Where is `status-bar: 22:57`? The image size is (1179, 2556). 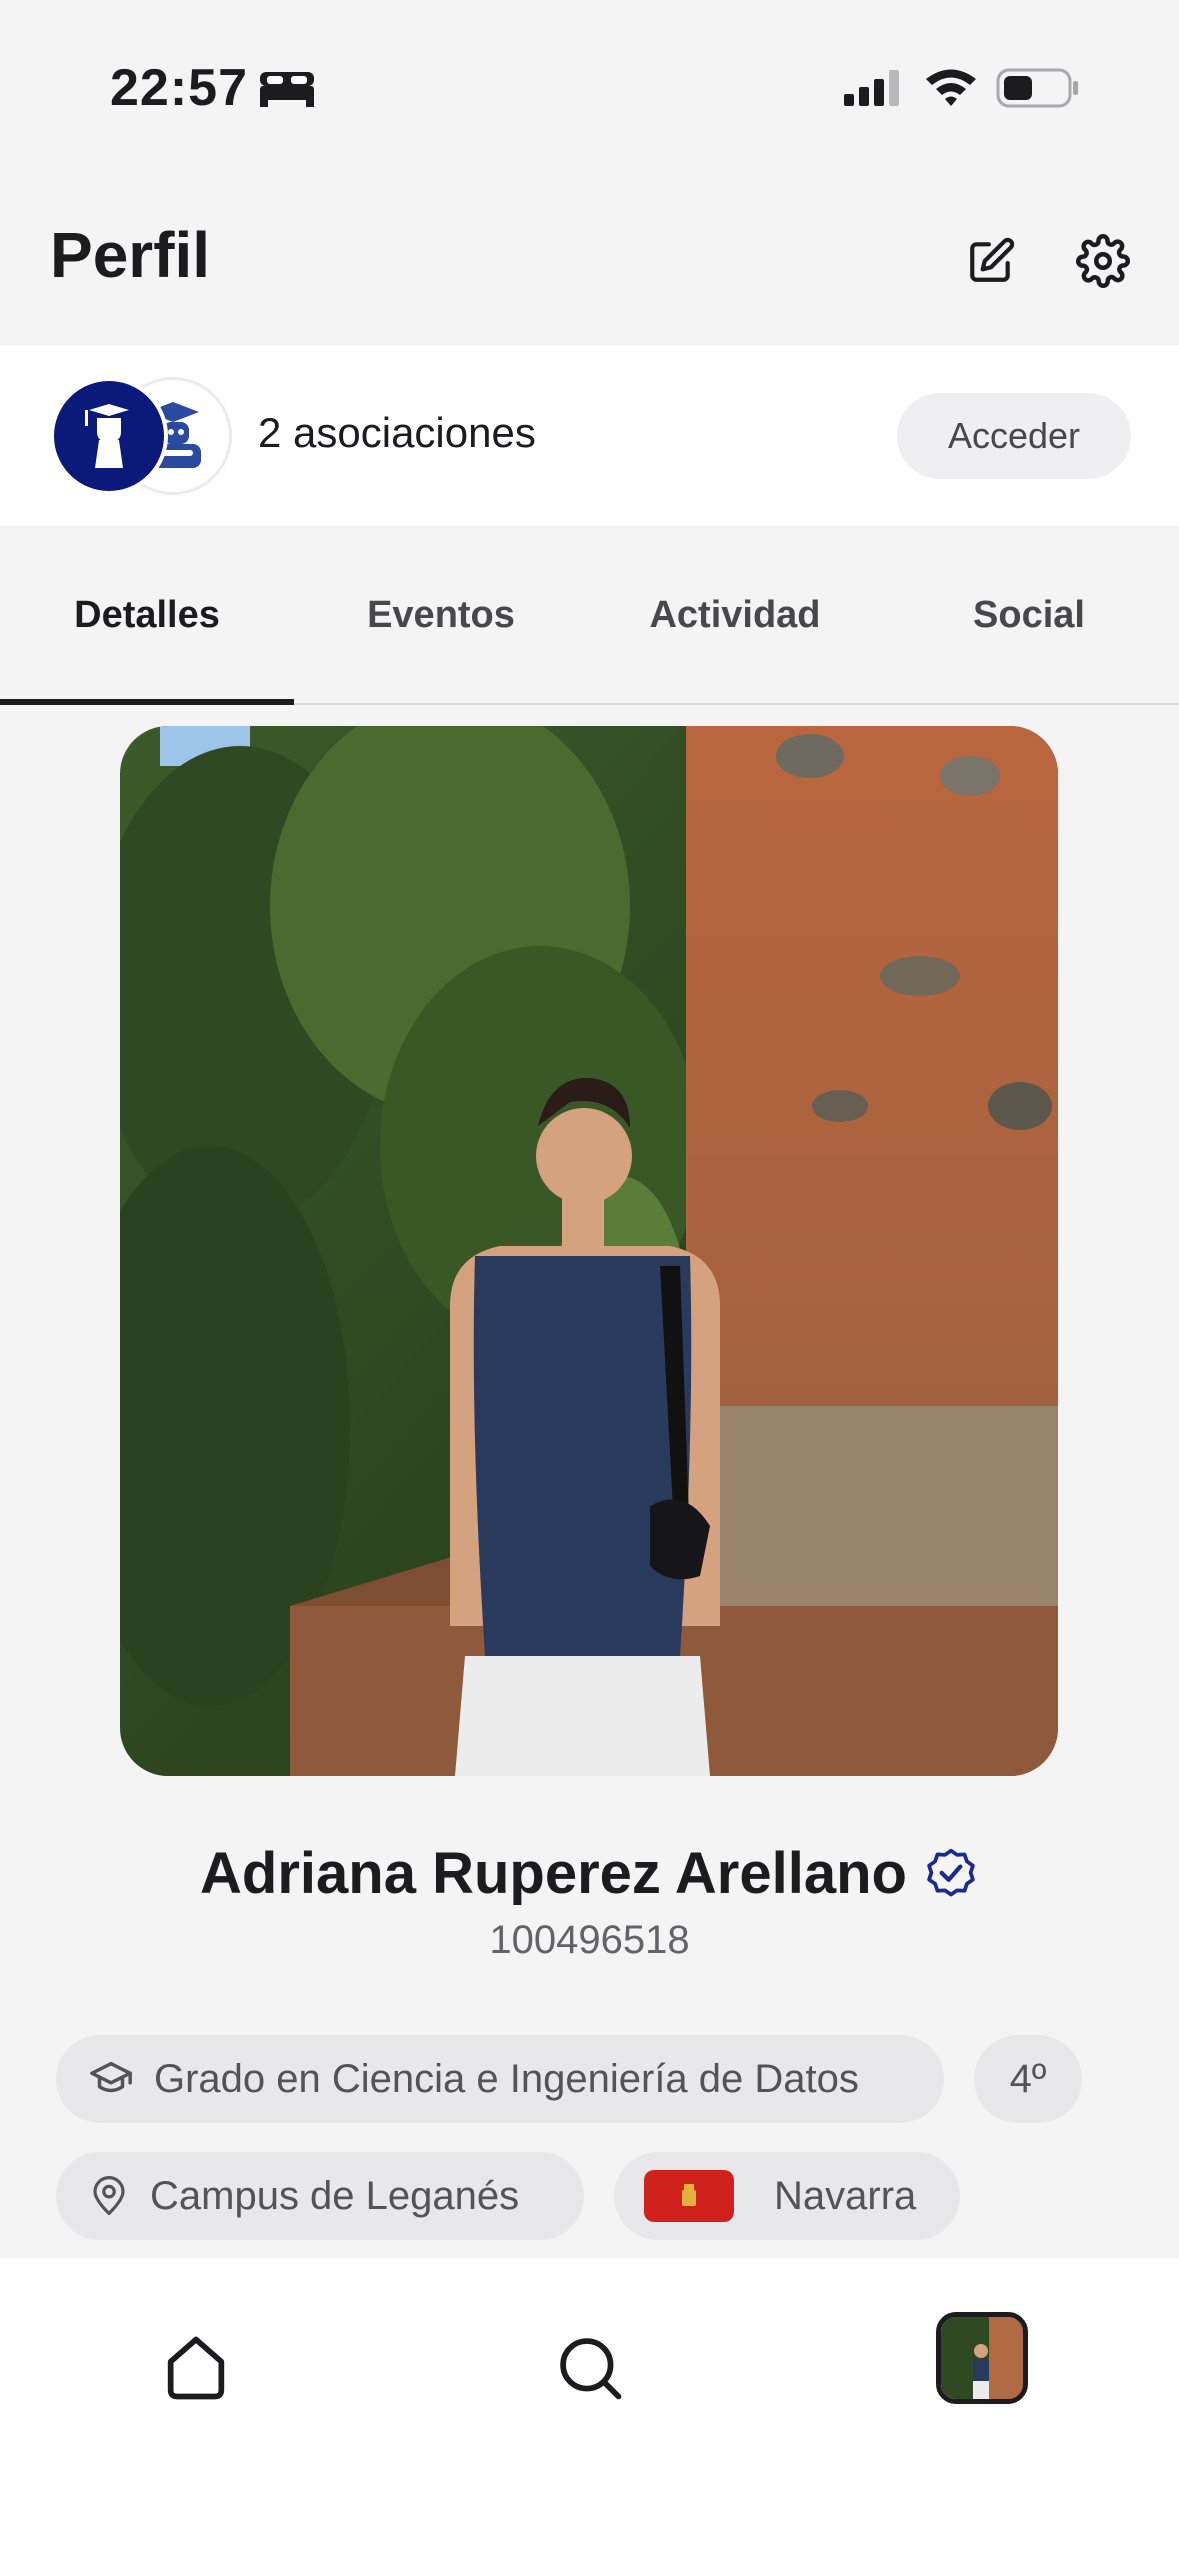 status-bar: 22:57 is located at coordinates (589, 85).